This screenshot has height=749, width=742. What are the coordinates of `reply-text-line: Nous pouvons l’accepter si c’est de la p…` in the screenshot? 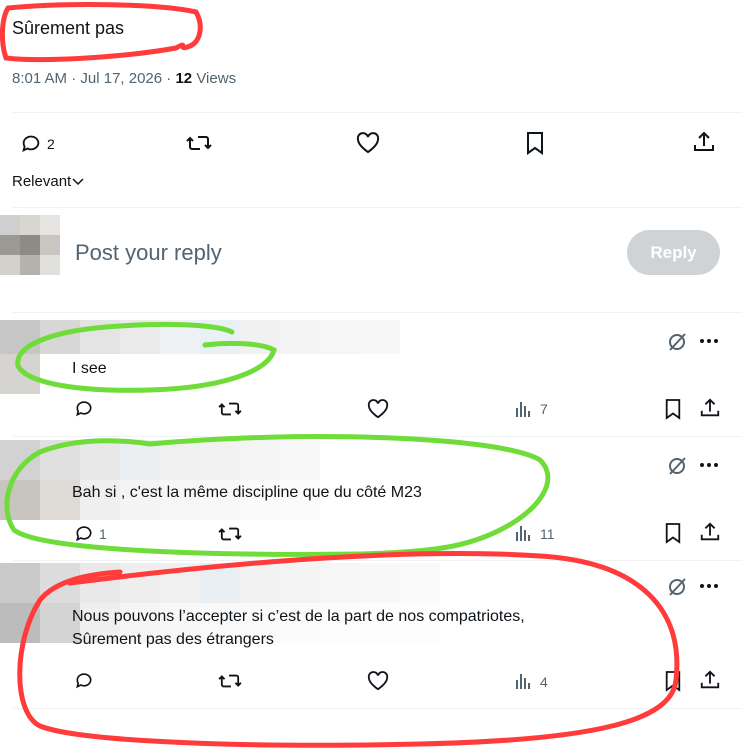 It's located at (298, 616).